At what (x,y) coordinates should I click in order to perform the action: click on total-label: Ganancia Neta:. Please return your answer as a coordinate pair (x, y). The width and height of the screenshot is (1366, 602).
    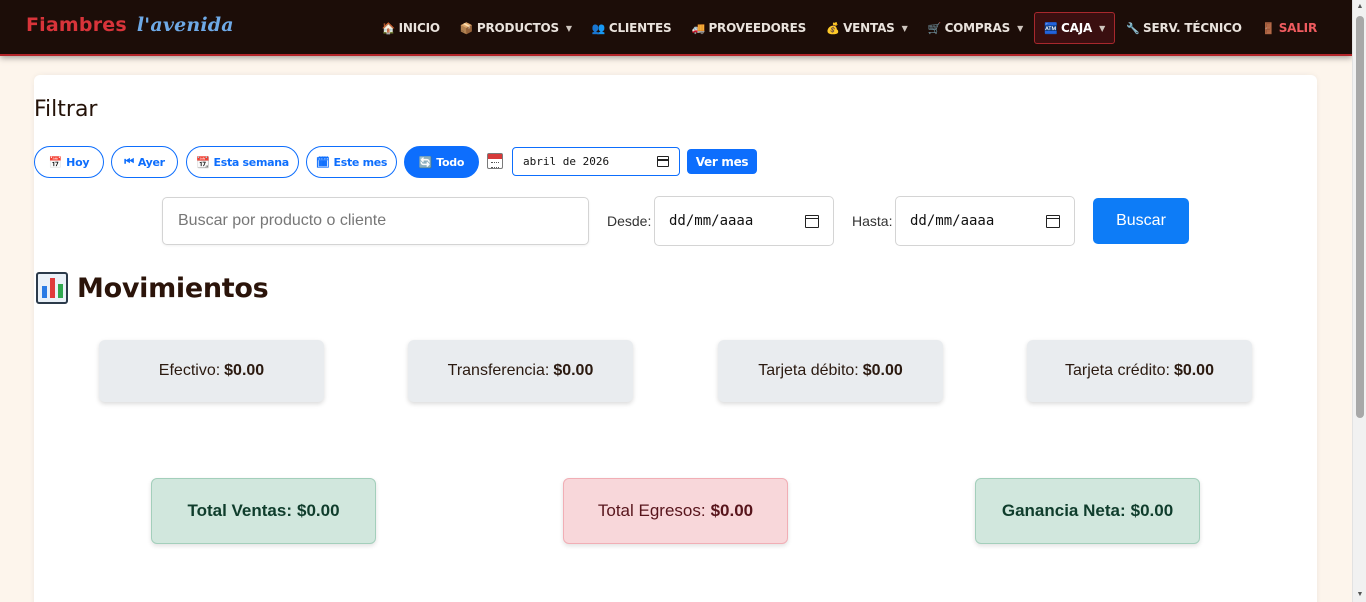
    Looking at the image, I should click on (1063, 510).